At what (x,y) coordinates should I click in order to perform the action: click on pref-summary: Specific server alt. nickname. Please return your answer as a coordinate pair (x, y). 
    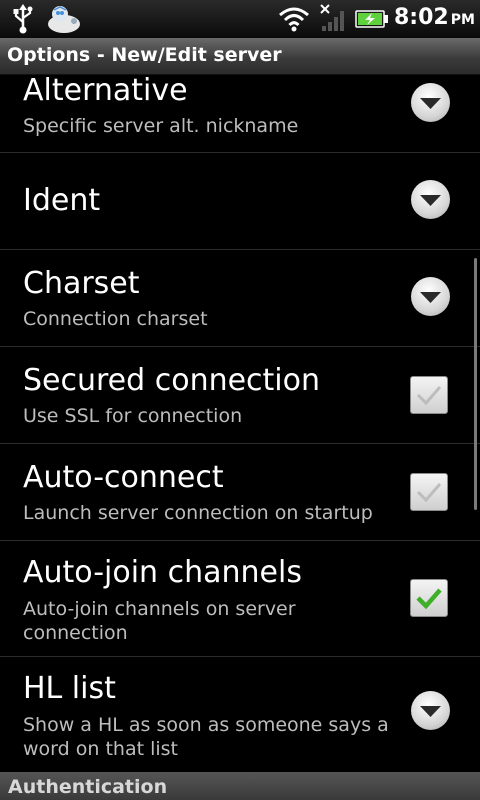
    Looking at the image, I should click on (161, 126).